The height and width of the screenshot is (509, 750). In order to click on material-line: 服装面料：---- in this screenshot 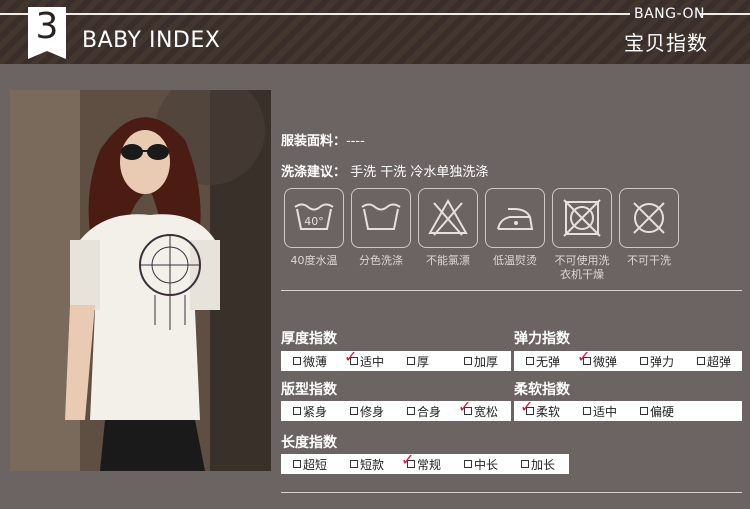, I will do `click(323, 139)`.